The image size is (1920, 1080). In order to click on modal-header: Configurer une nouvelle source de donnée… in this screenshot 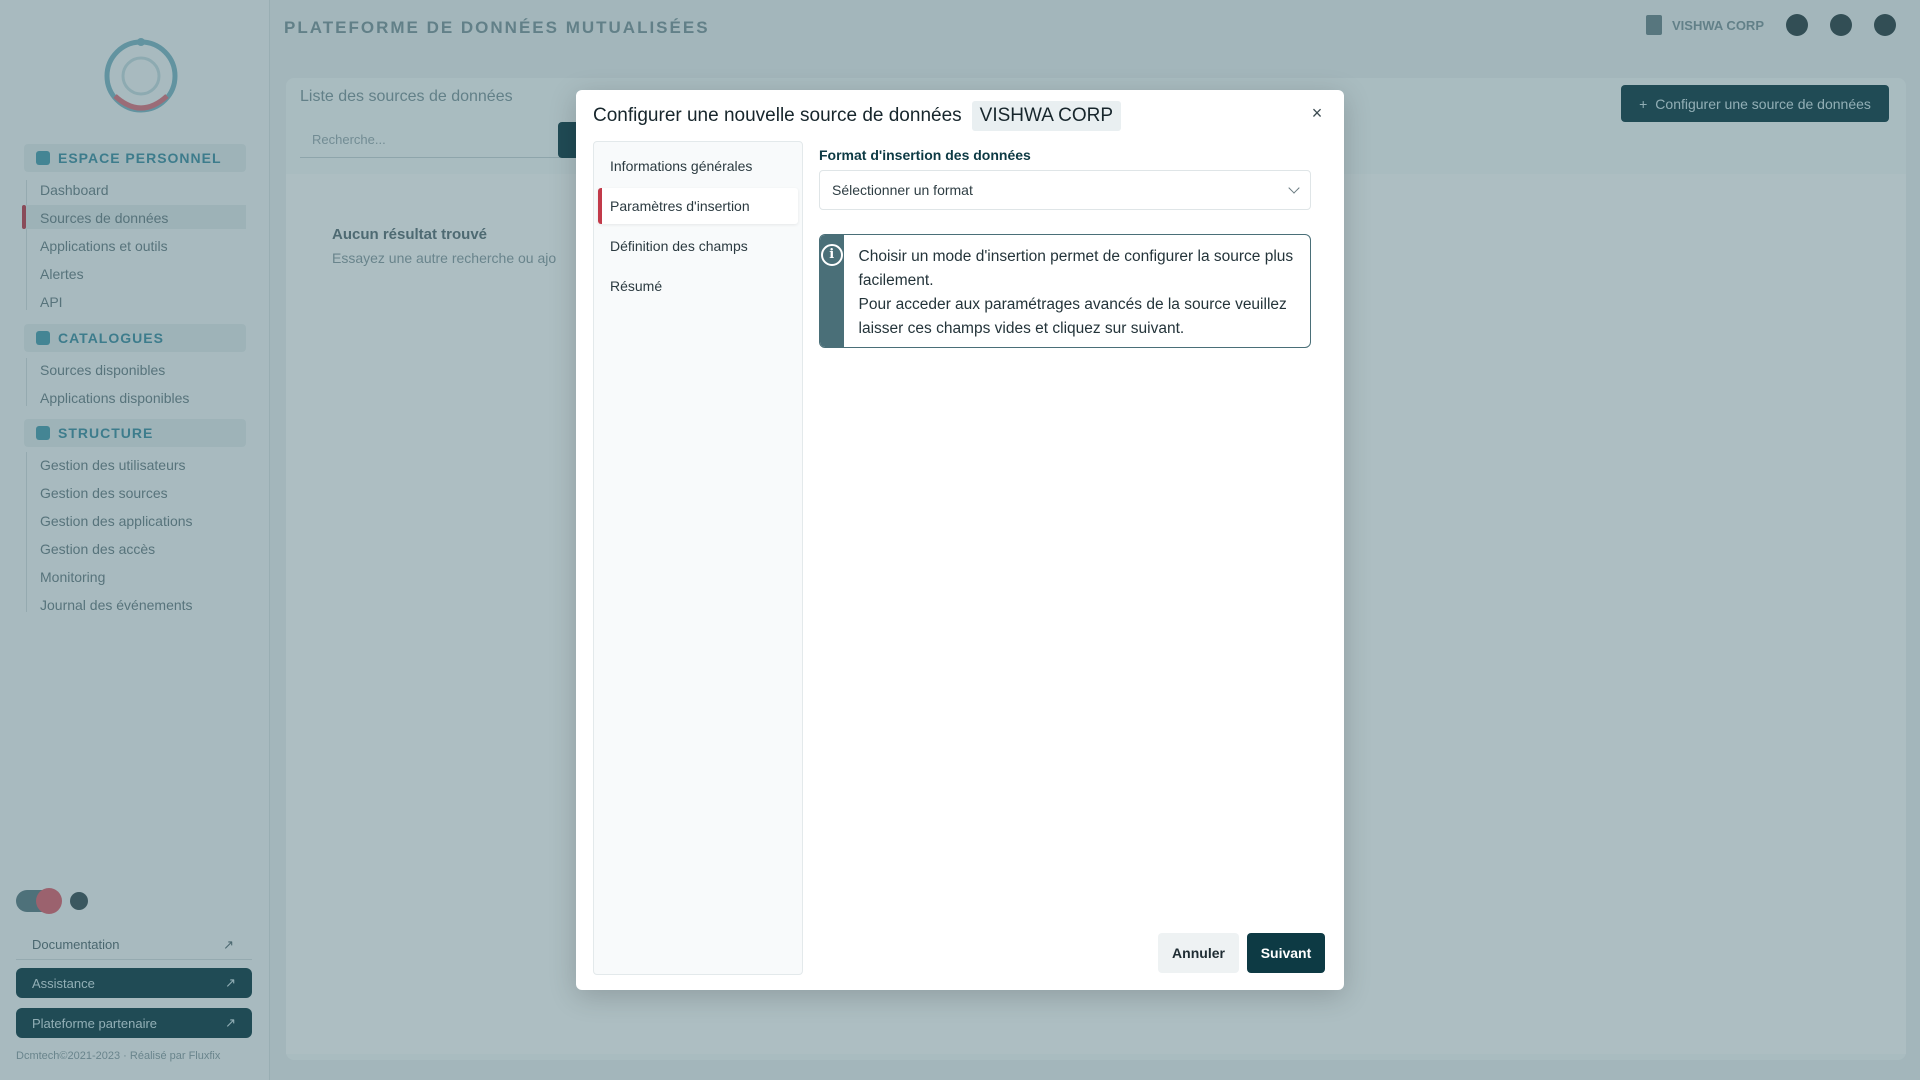, I will do `click(857, 116)`.